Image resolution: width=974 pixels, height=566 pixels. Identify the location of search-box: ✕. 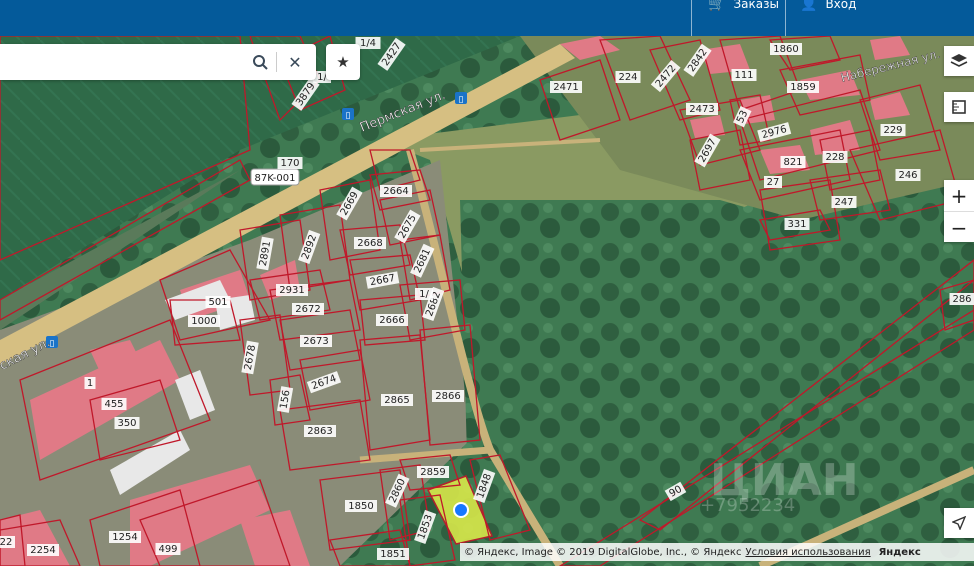
(158, 62).